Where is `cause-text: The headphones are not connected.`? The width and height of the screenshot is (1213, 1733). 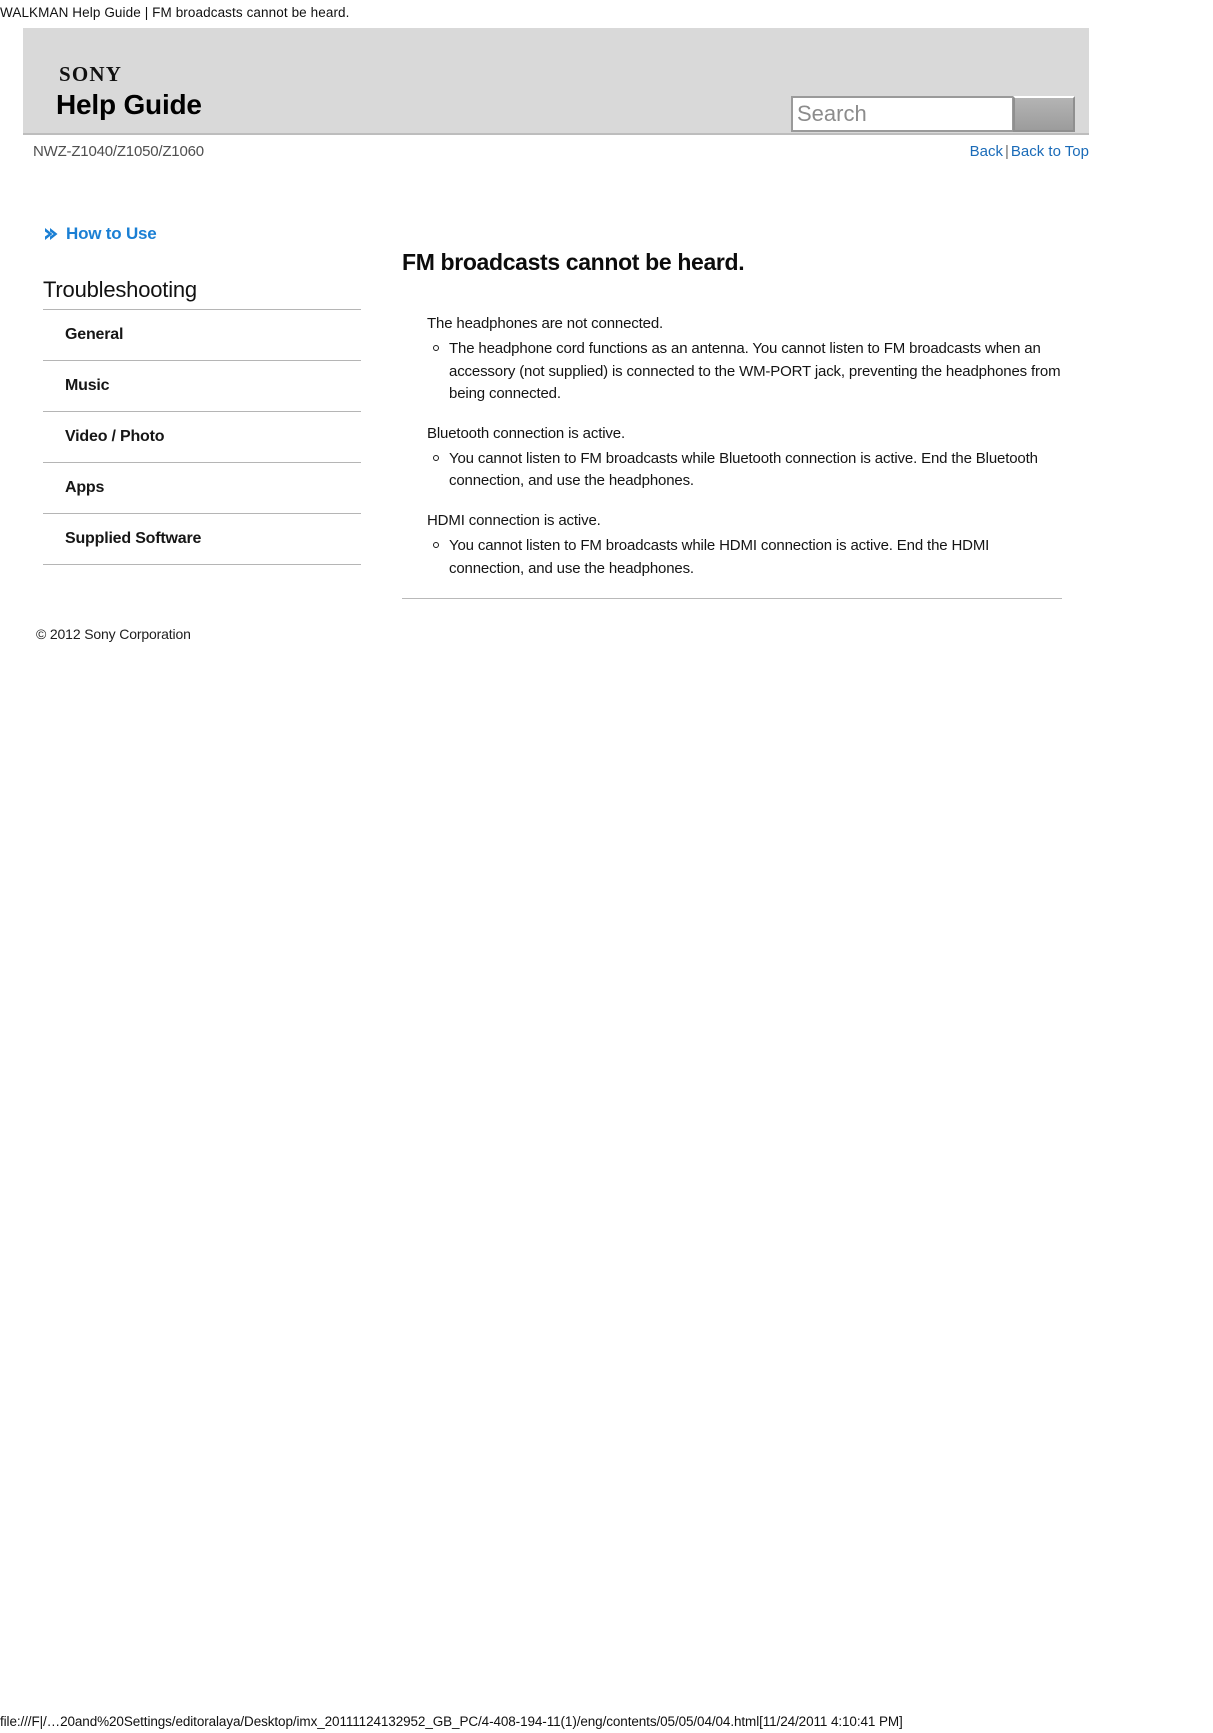 cause-text: The headphones are not connected. is located at coordinates (545, 324).